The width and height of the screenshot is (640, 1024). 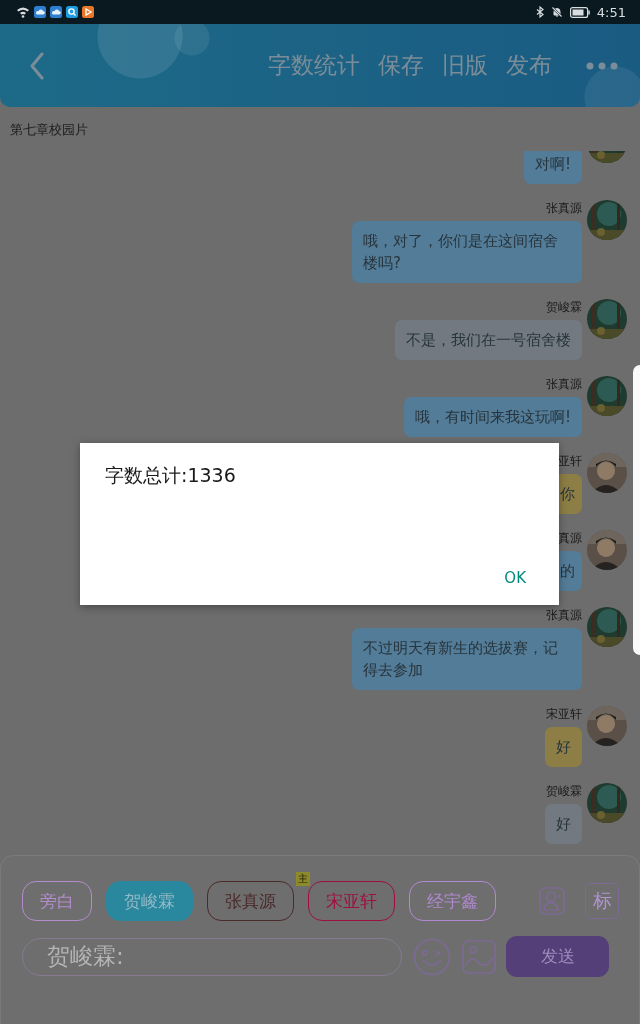 I want to click on image-icon, so click(x=479, y=956).